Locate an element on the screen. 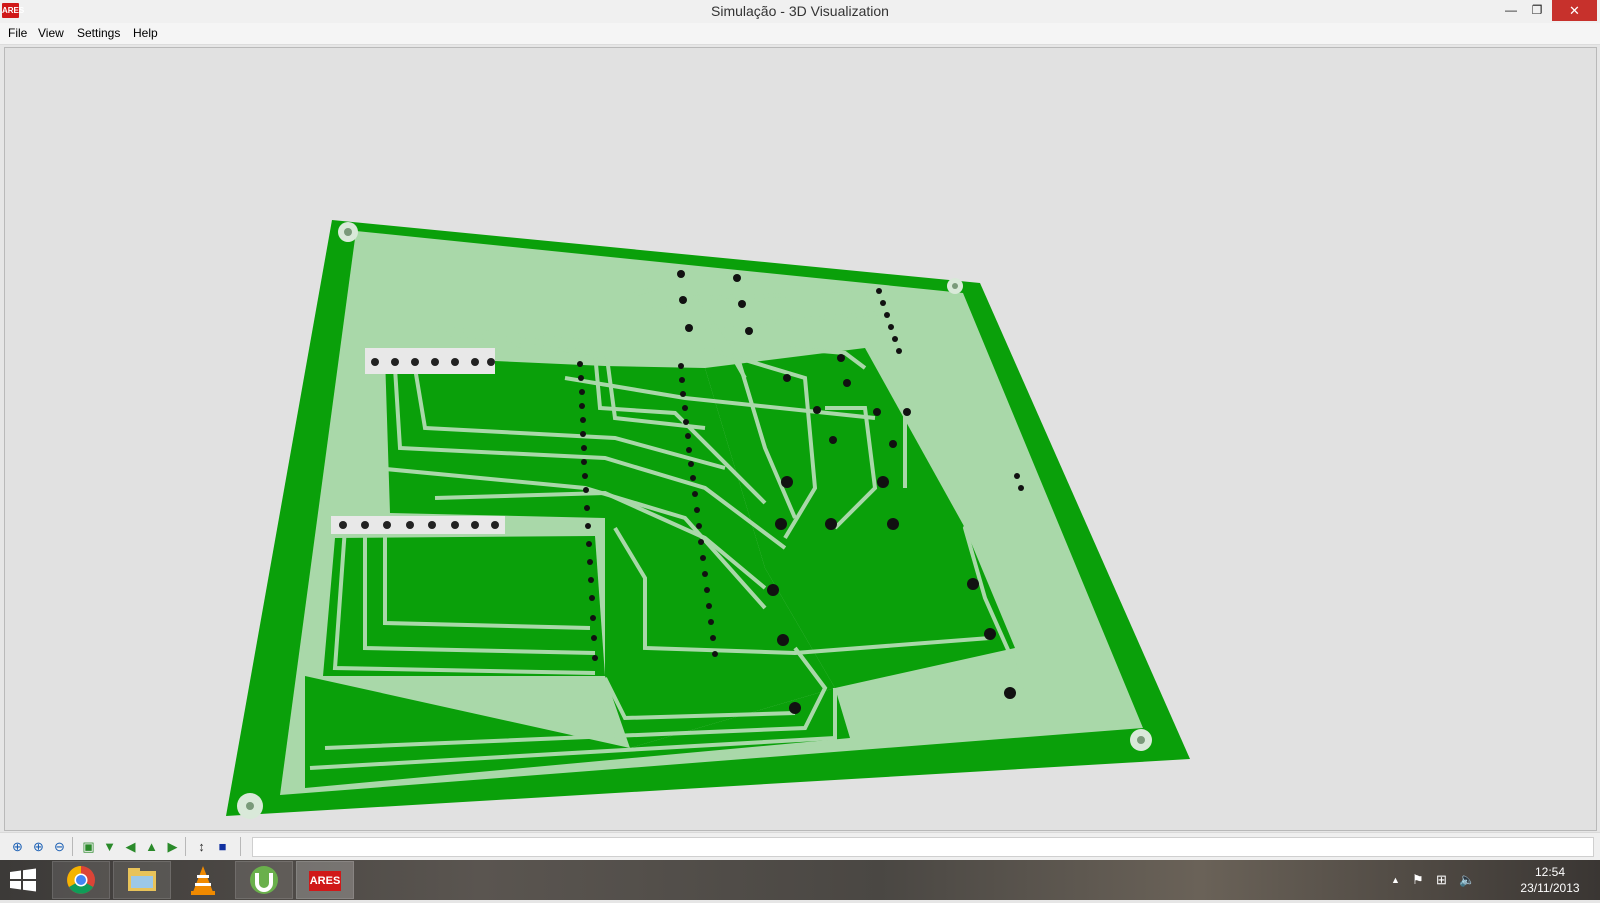 Image resolution: width=1600 pixels, height=903 pixels. title-bar: ARES Simulação - 3D Visualization — ❐ ✕ is located at coordinates (800, 12).